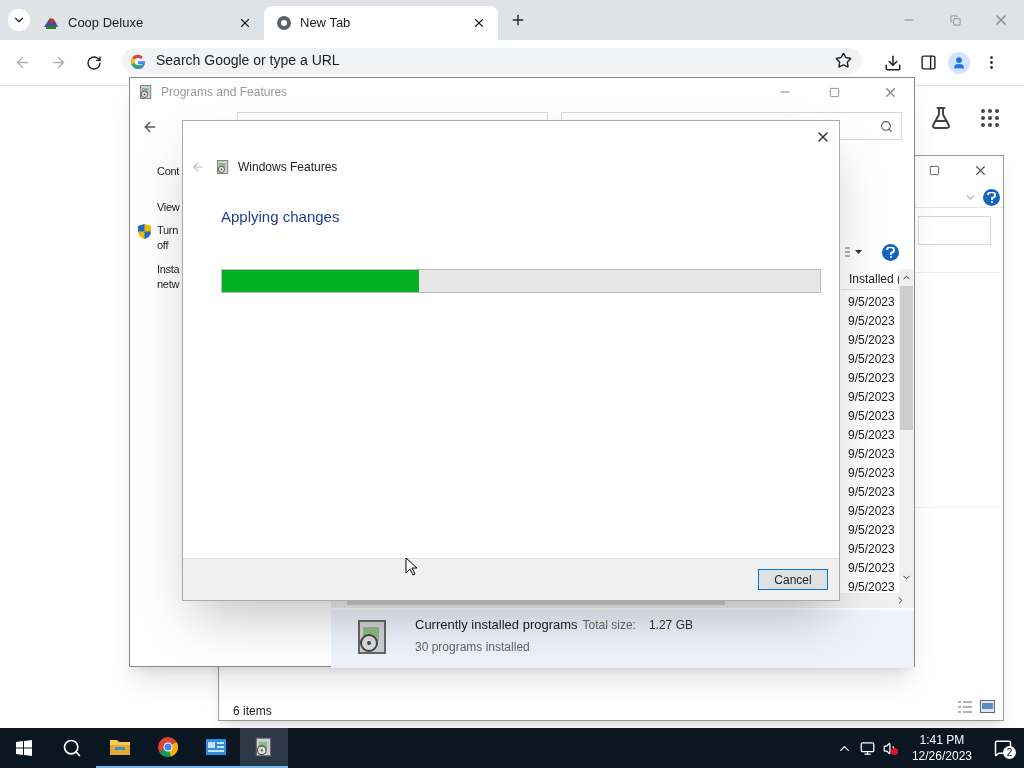 The image size is (1024, 768). I want to click on status-text: 6 items, so click(252, 711).